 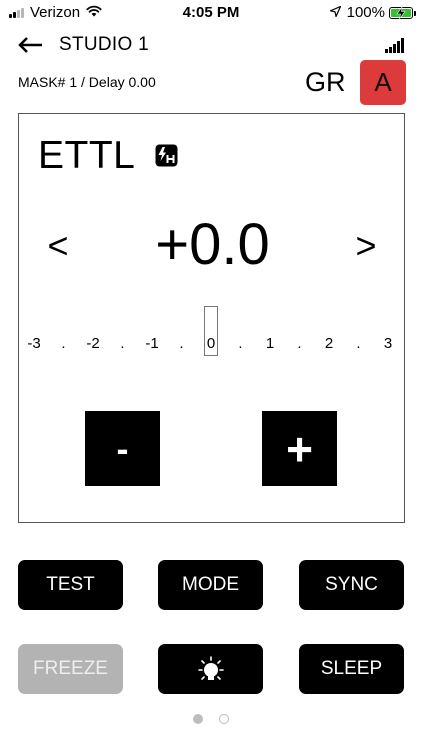 What do you see at coordinates (351, 585) in the screenshot?
I see `sync-button: SYNC` at bounding box center [351, 585].